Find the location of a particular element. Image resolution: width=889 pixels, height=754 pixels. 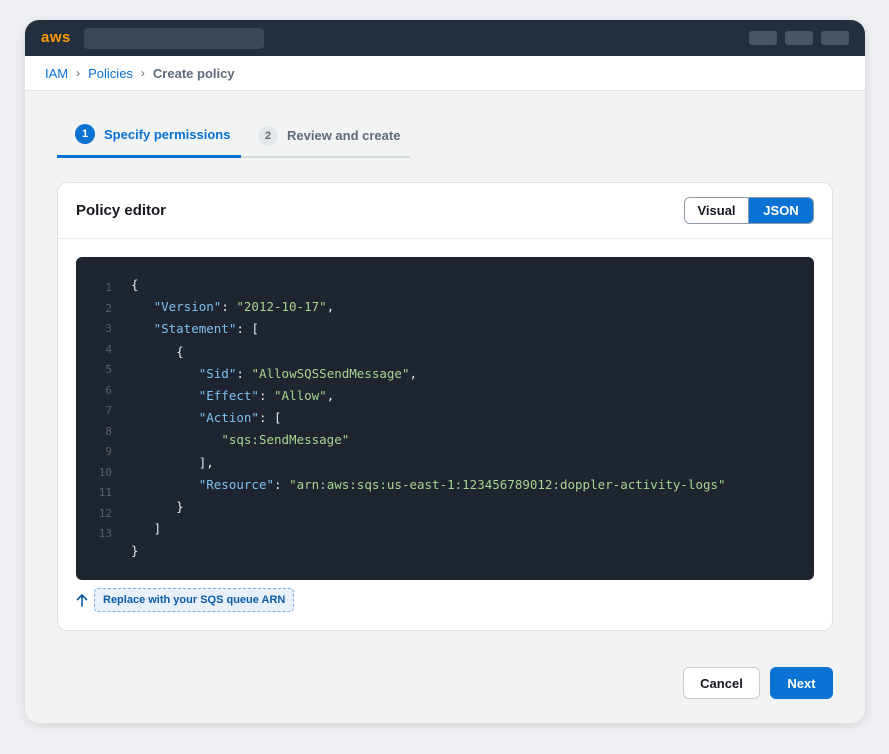

line-number: 11 is located at coordinates (105, 492).